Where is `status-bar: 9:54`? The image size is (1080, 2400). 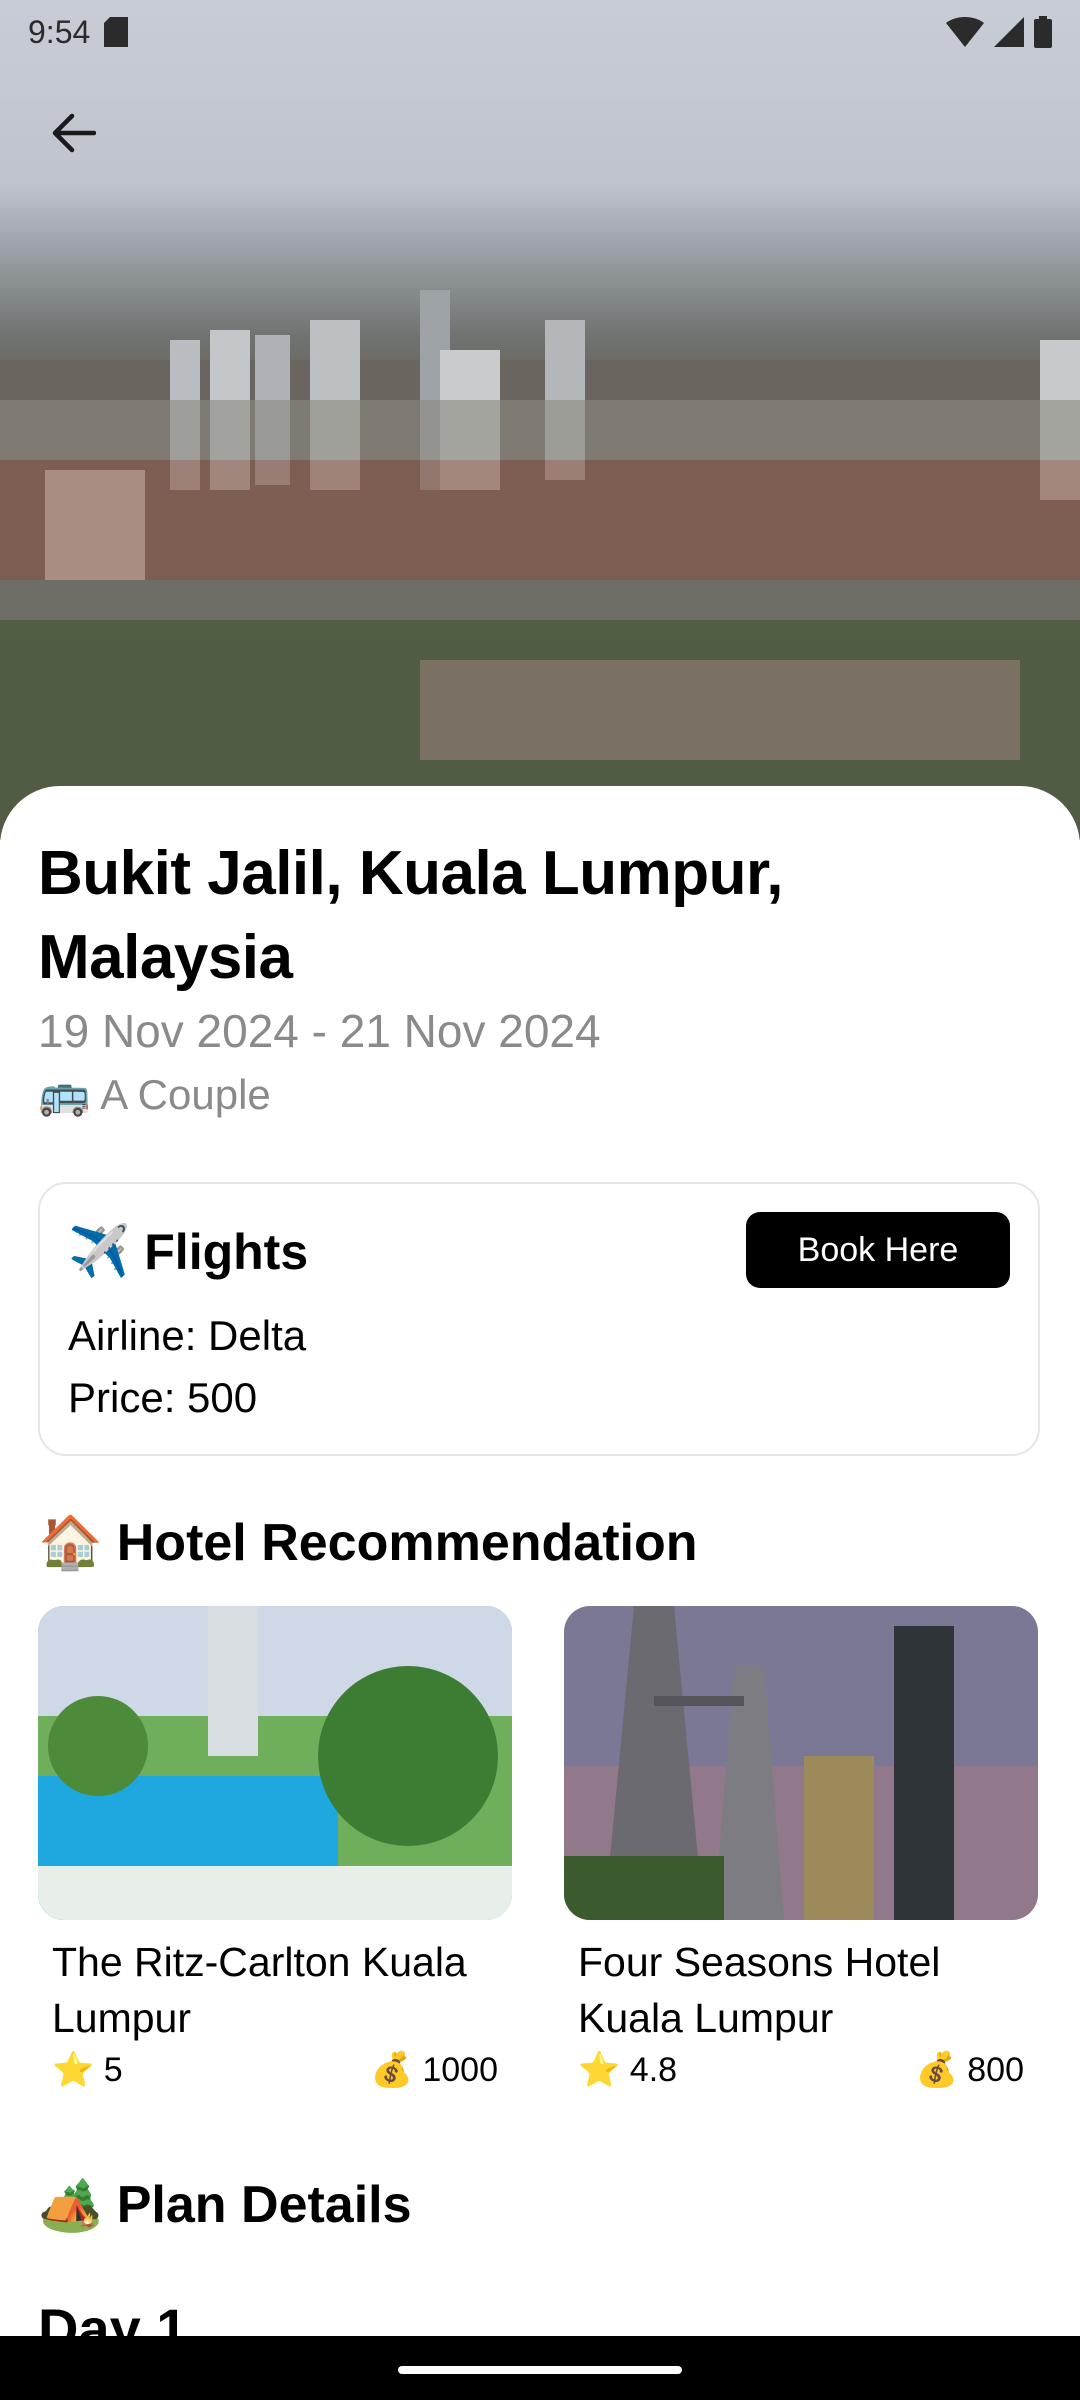
status-bar: 9:54 is located at coordinates (540, 32).